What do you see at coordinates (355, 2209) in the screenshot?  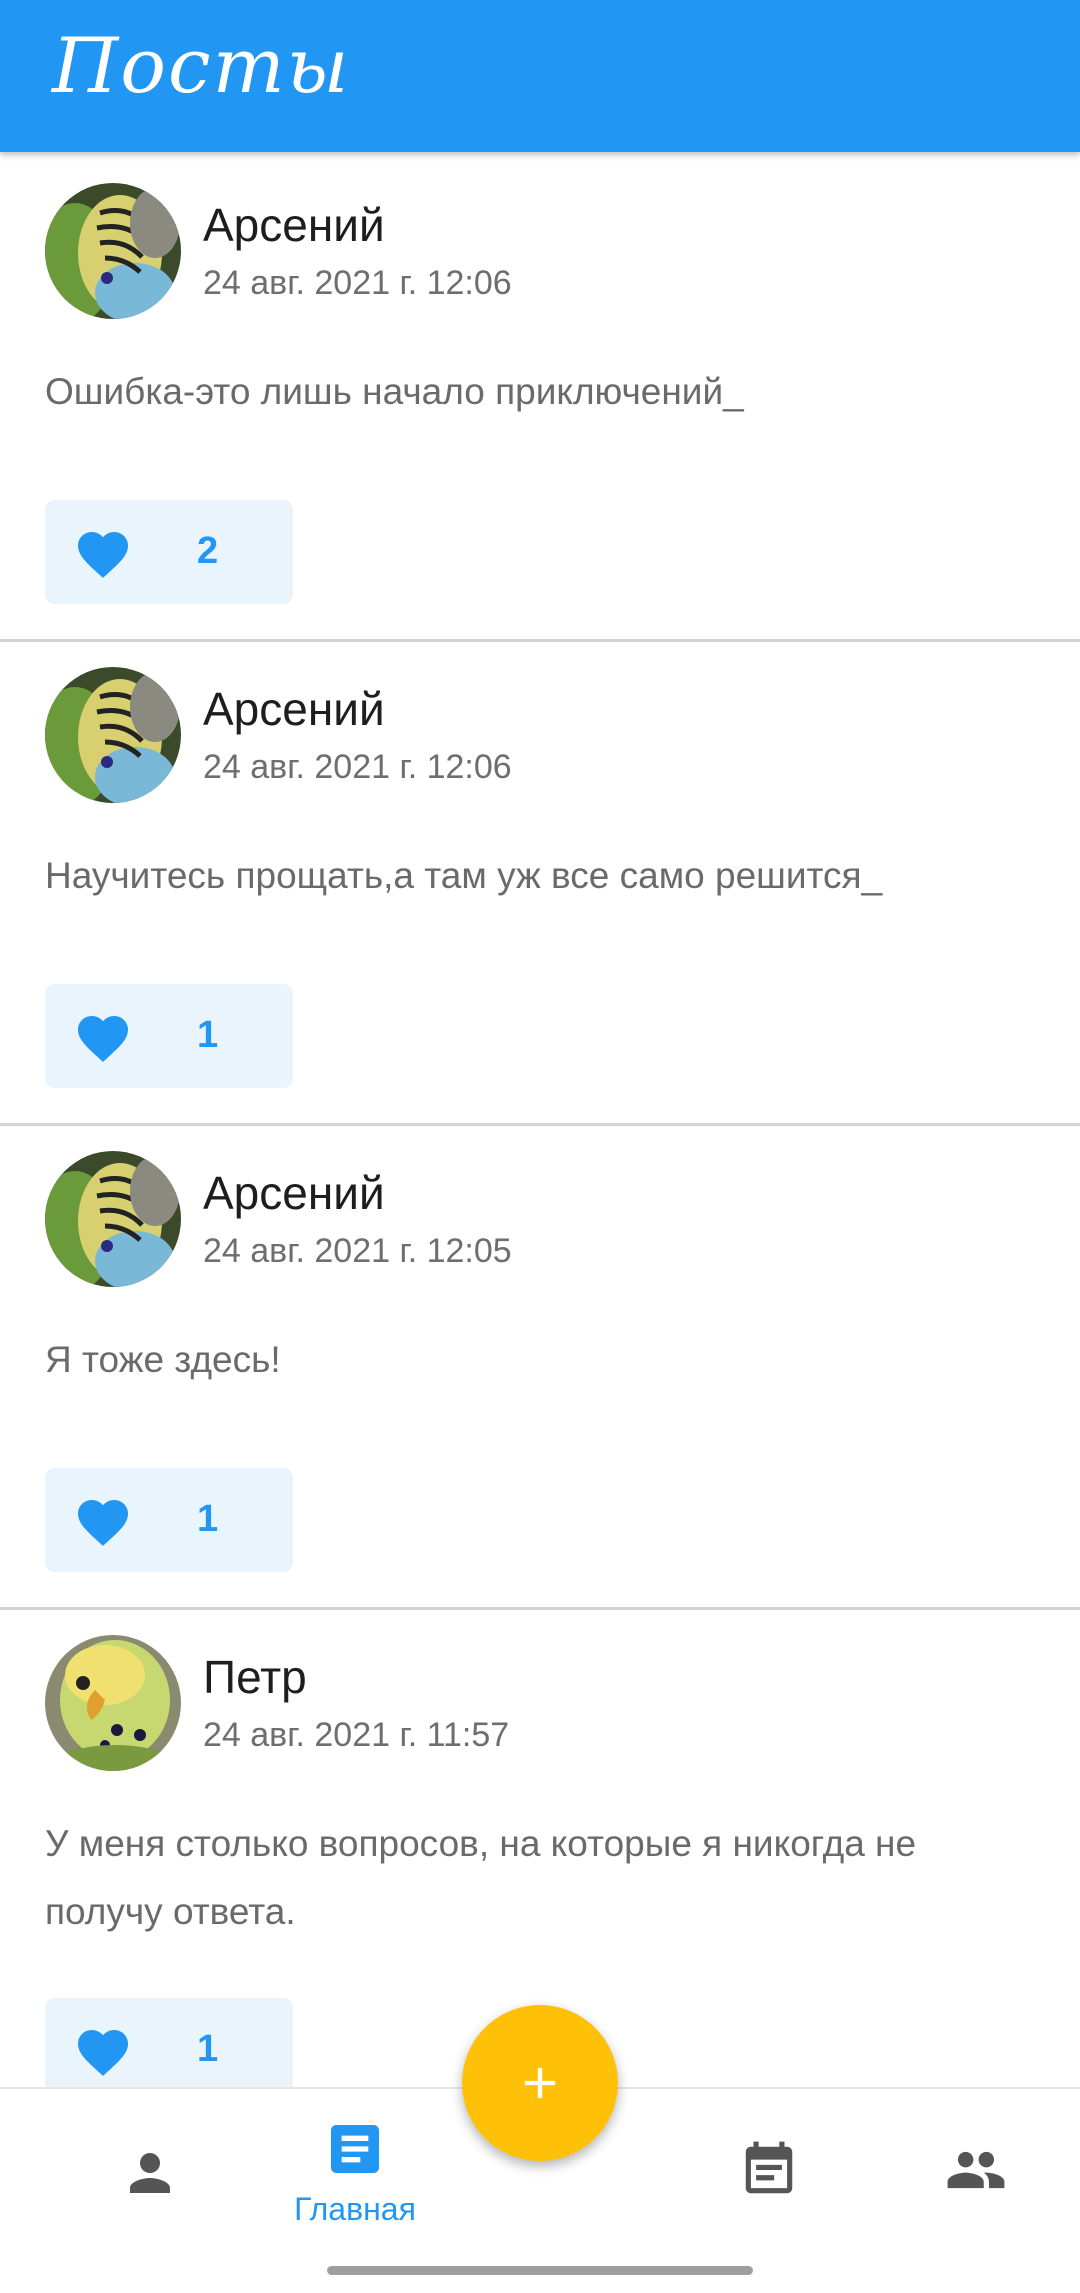 I see `nav-label-home: Главная` at bounding box center [355, 2209].